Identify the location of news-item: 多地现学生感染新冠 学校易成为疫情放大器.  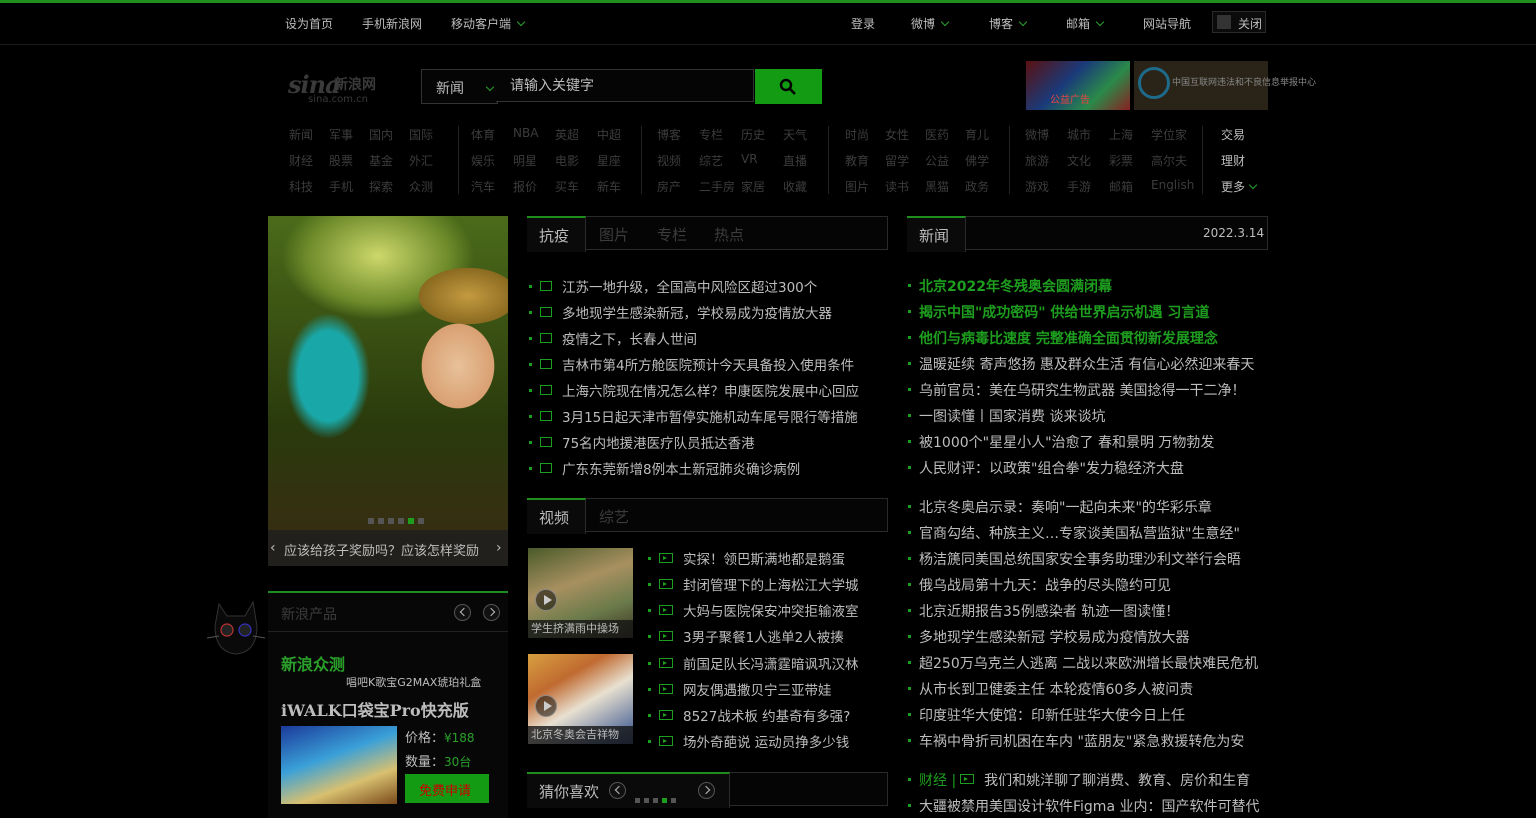
(1048, 637).